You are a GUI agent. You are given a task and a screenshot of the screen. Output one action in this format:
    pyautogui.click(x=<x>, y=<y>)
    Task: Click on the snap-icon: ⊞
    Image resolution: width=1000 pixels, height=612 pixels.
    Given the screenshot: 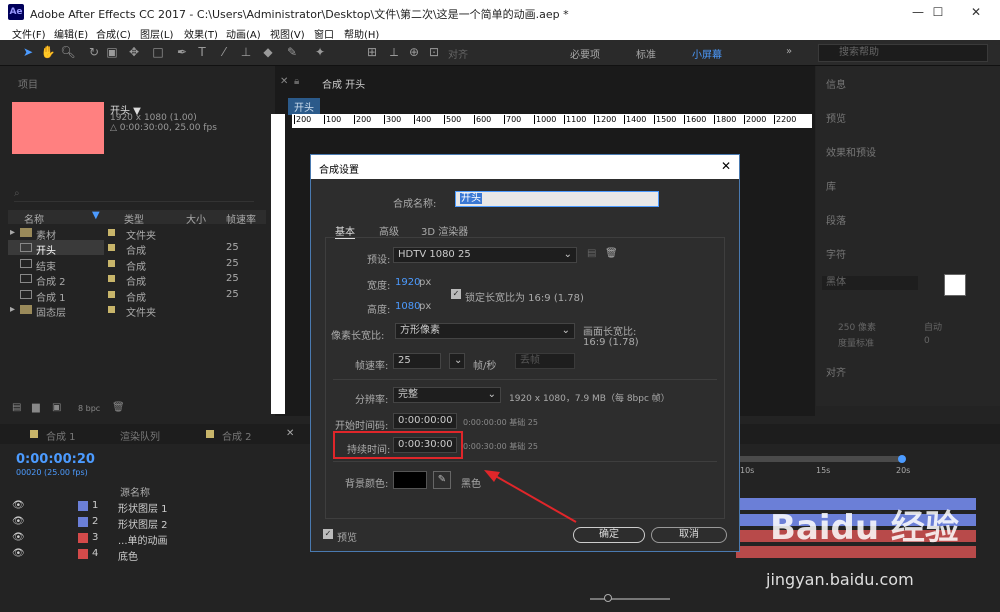 What is the action you would take?
    pyautogui.click(x=372, y=52)
    